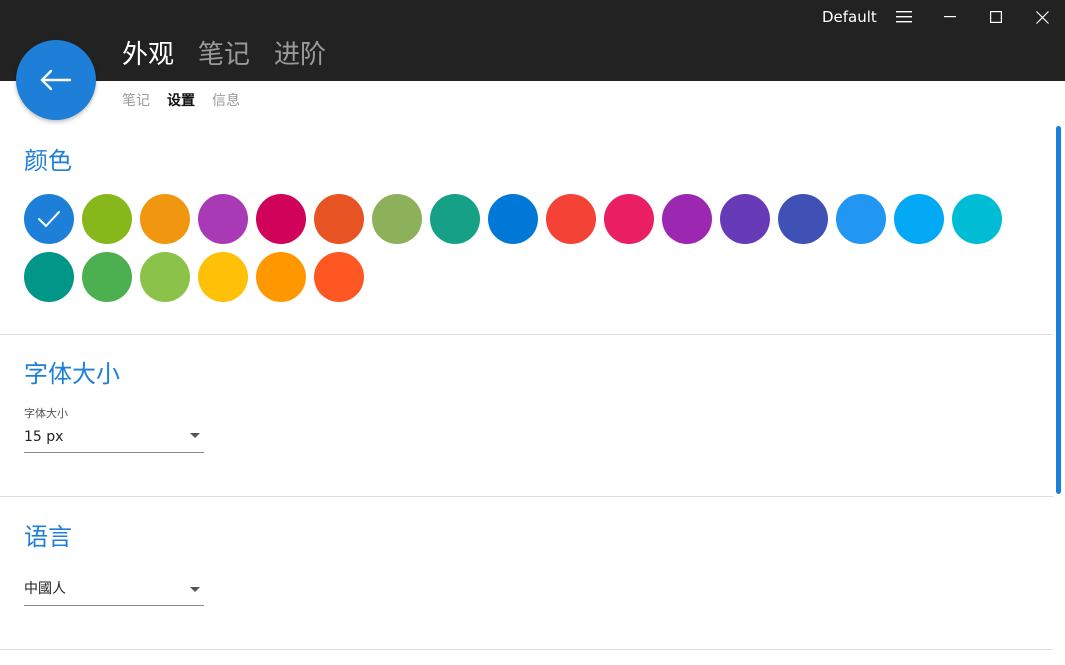  I want to click on colors-title: 颜色, so click(48, 161).